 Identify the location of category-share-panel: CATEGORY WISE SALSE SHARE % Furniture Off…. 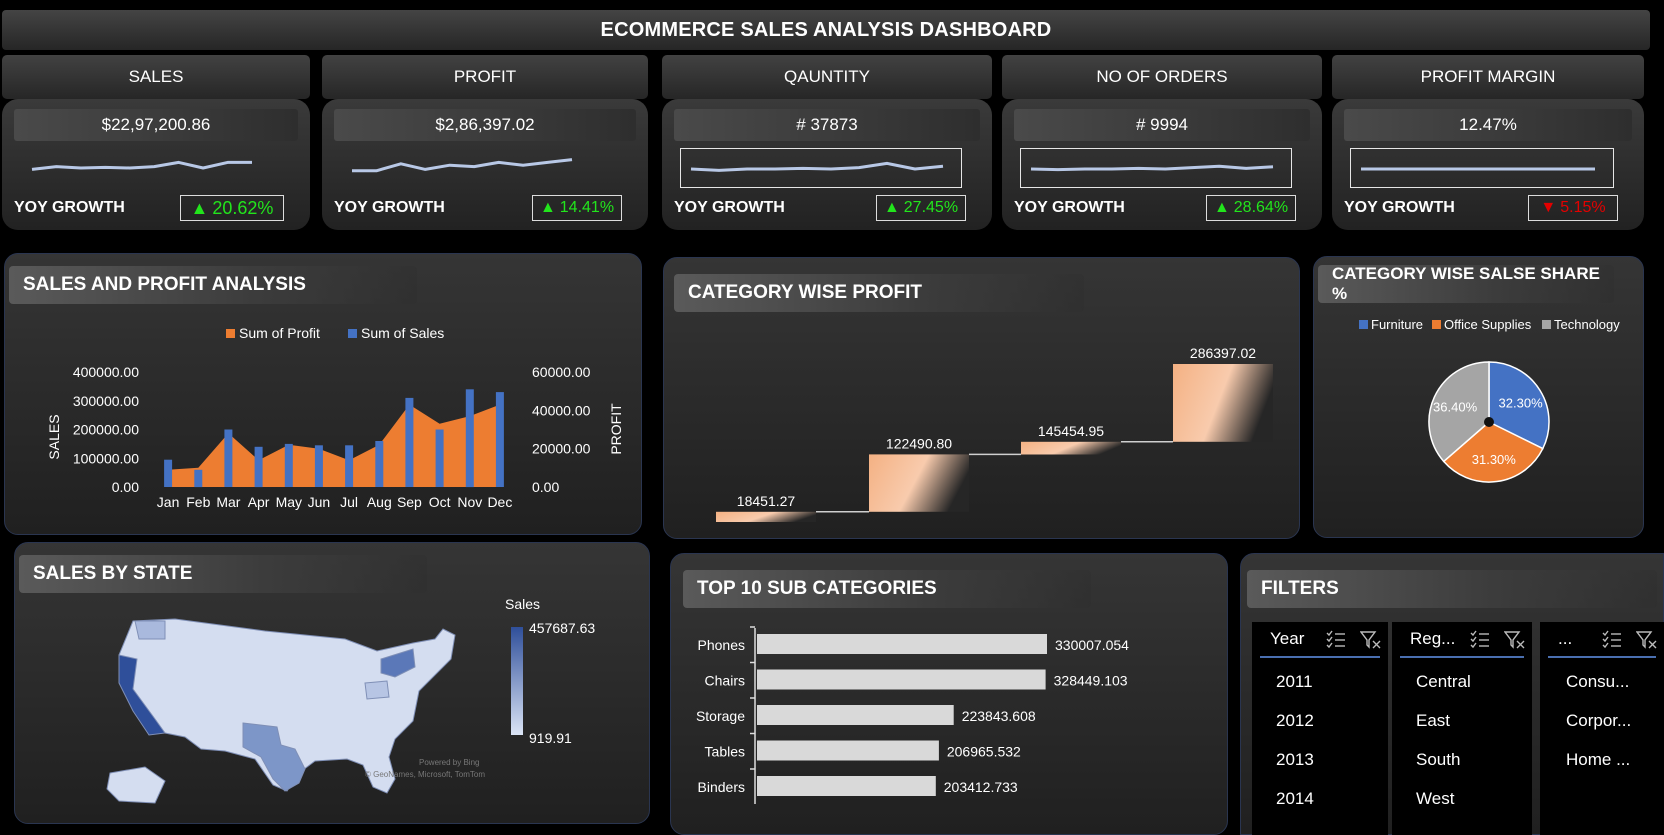
(1478, 397).